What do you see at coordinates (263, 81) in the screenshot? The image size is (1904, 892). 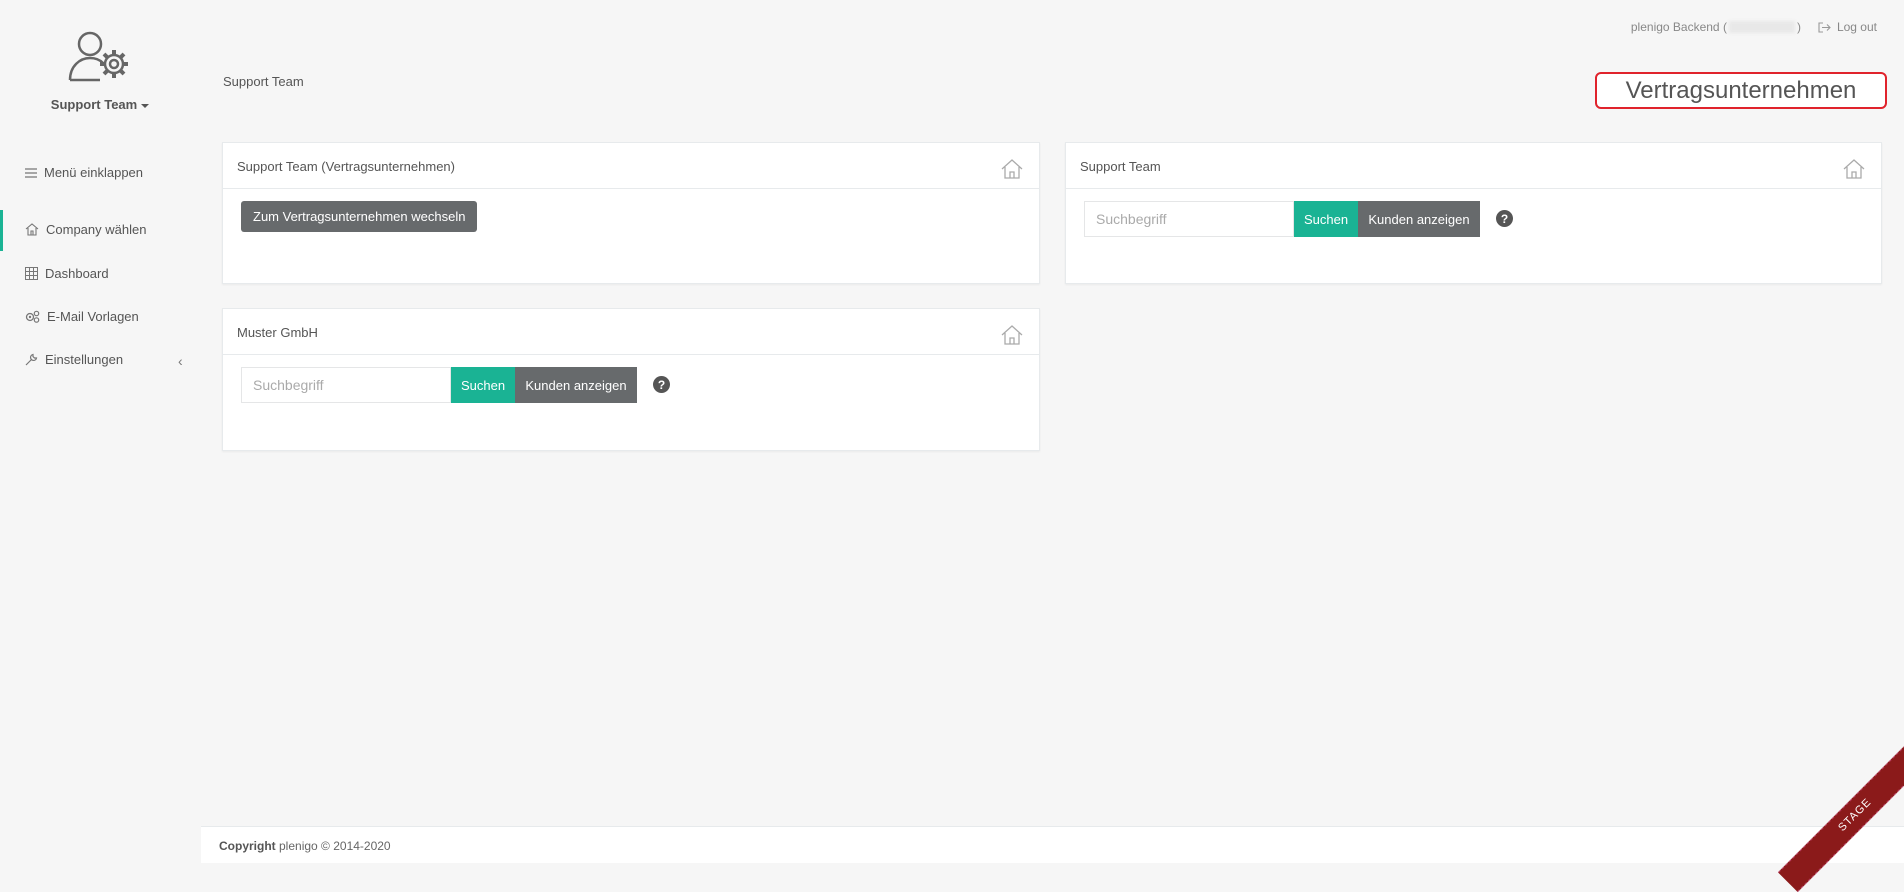 I see `breadcrumb: Support Team` at bounding box center [263, 81].